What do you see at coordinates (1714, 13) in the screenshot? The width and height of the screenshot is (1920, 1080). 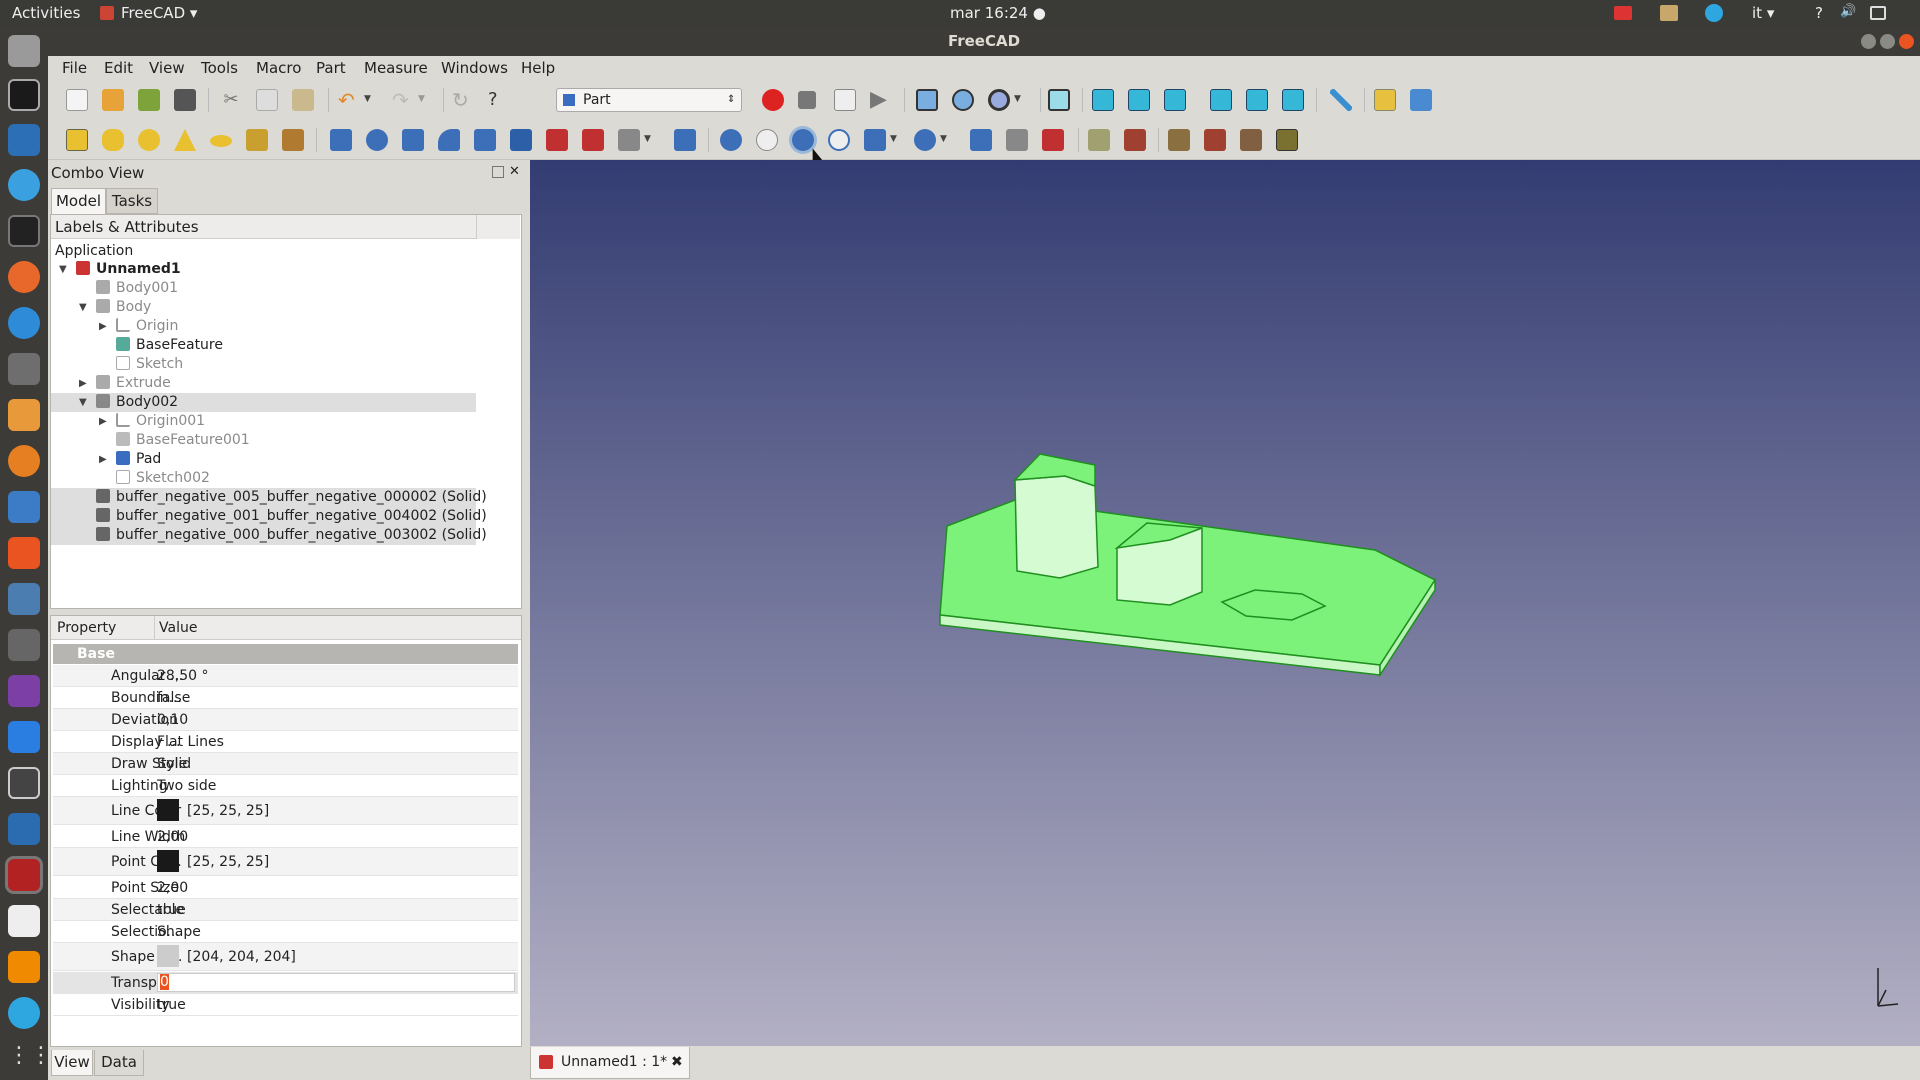 I see `telegram-icon` at bounding box center [1714, 13].